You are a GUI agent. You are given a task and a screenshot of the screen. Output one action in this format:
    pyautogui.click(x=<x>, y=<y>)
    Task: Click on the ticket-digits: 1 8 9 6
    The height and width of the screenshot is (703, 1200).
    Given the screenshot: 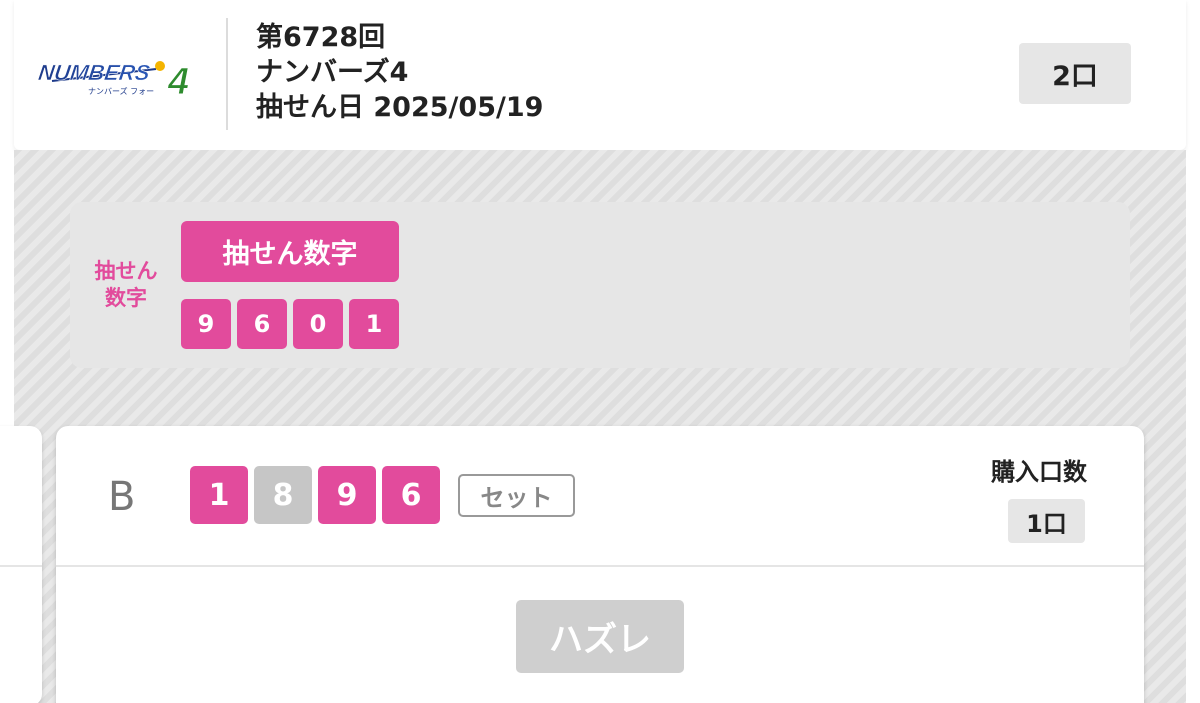 What is the action you would take?
    pyautogui.click(x=315, y=495)
    